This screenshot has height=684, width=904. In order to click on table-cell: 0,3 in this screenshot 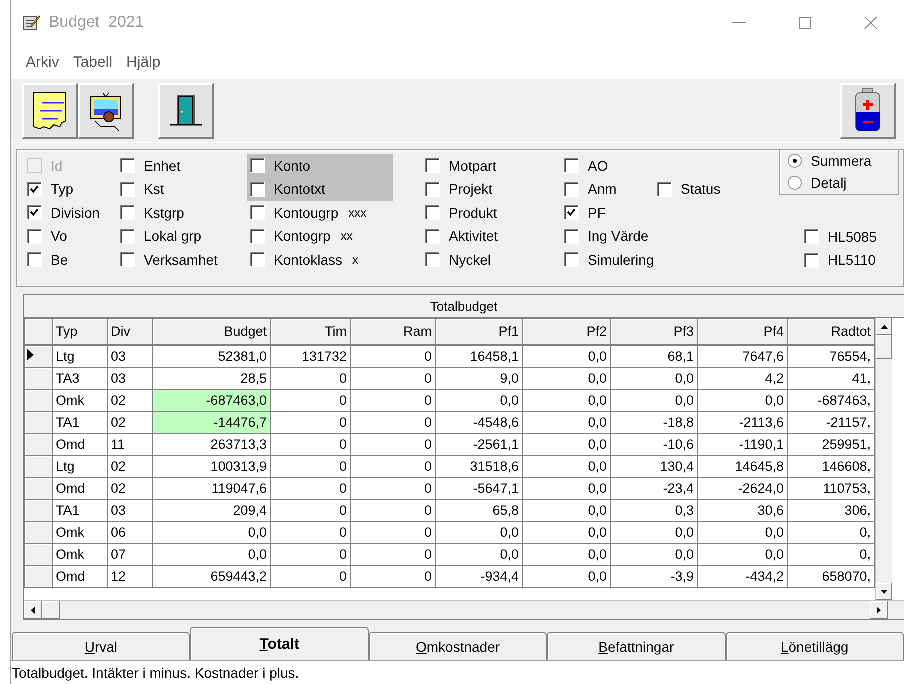, I will do `click(654, 511)`.